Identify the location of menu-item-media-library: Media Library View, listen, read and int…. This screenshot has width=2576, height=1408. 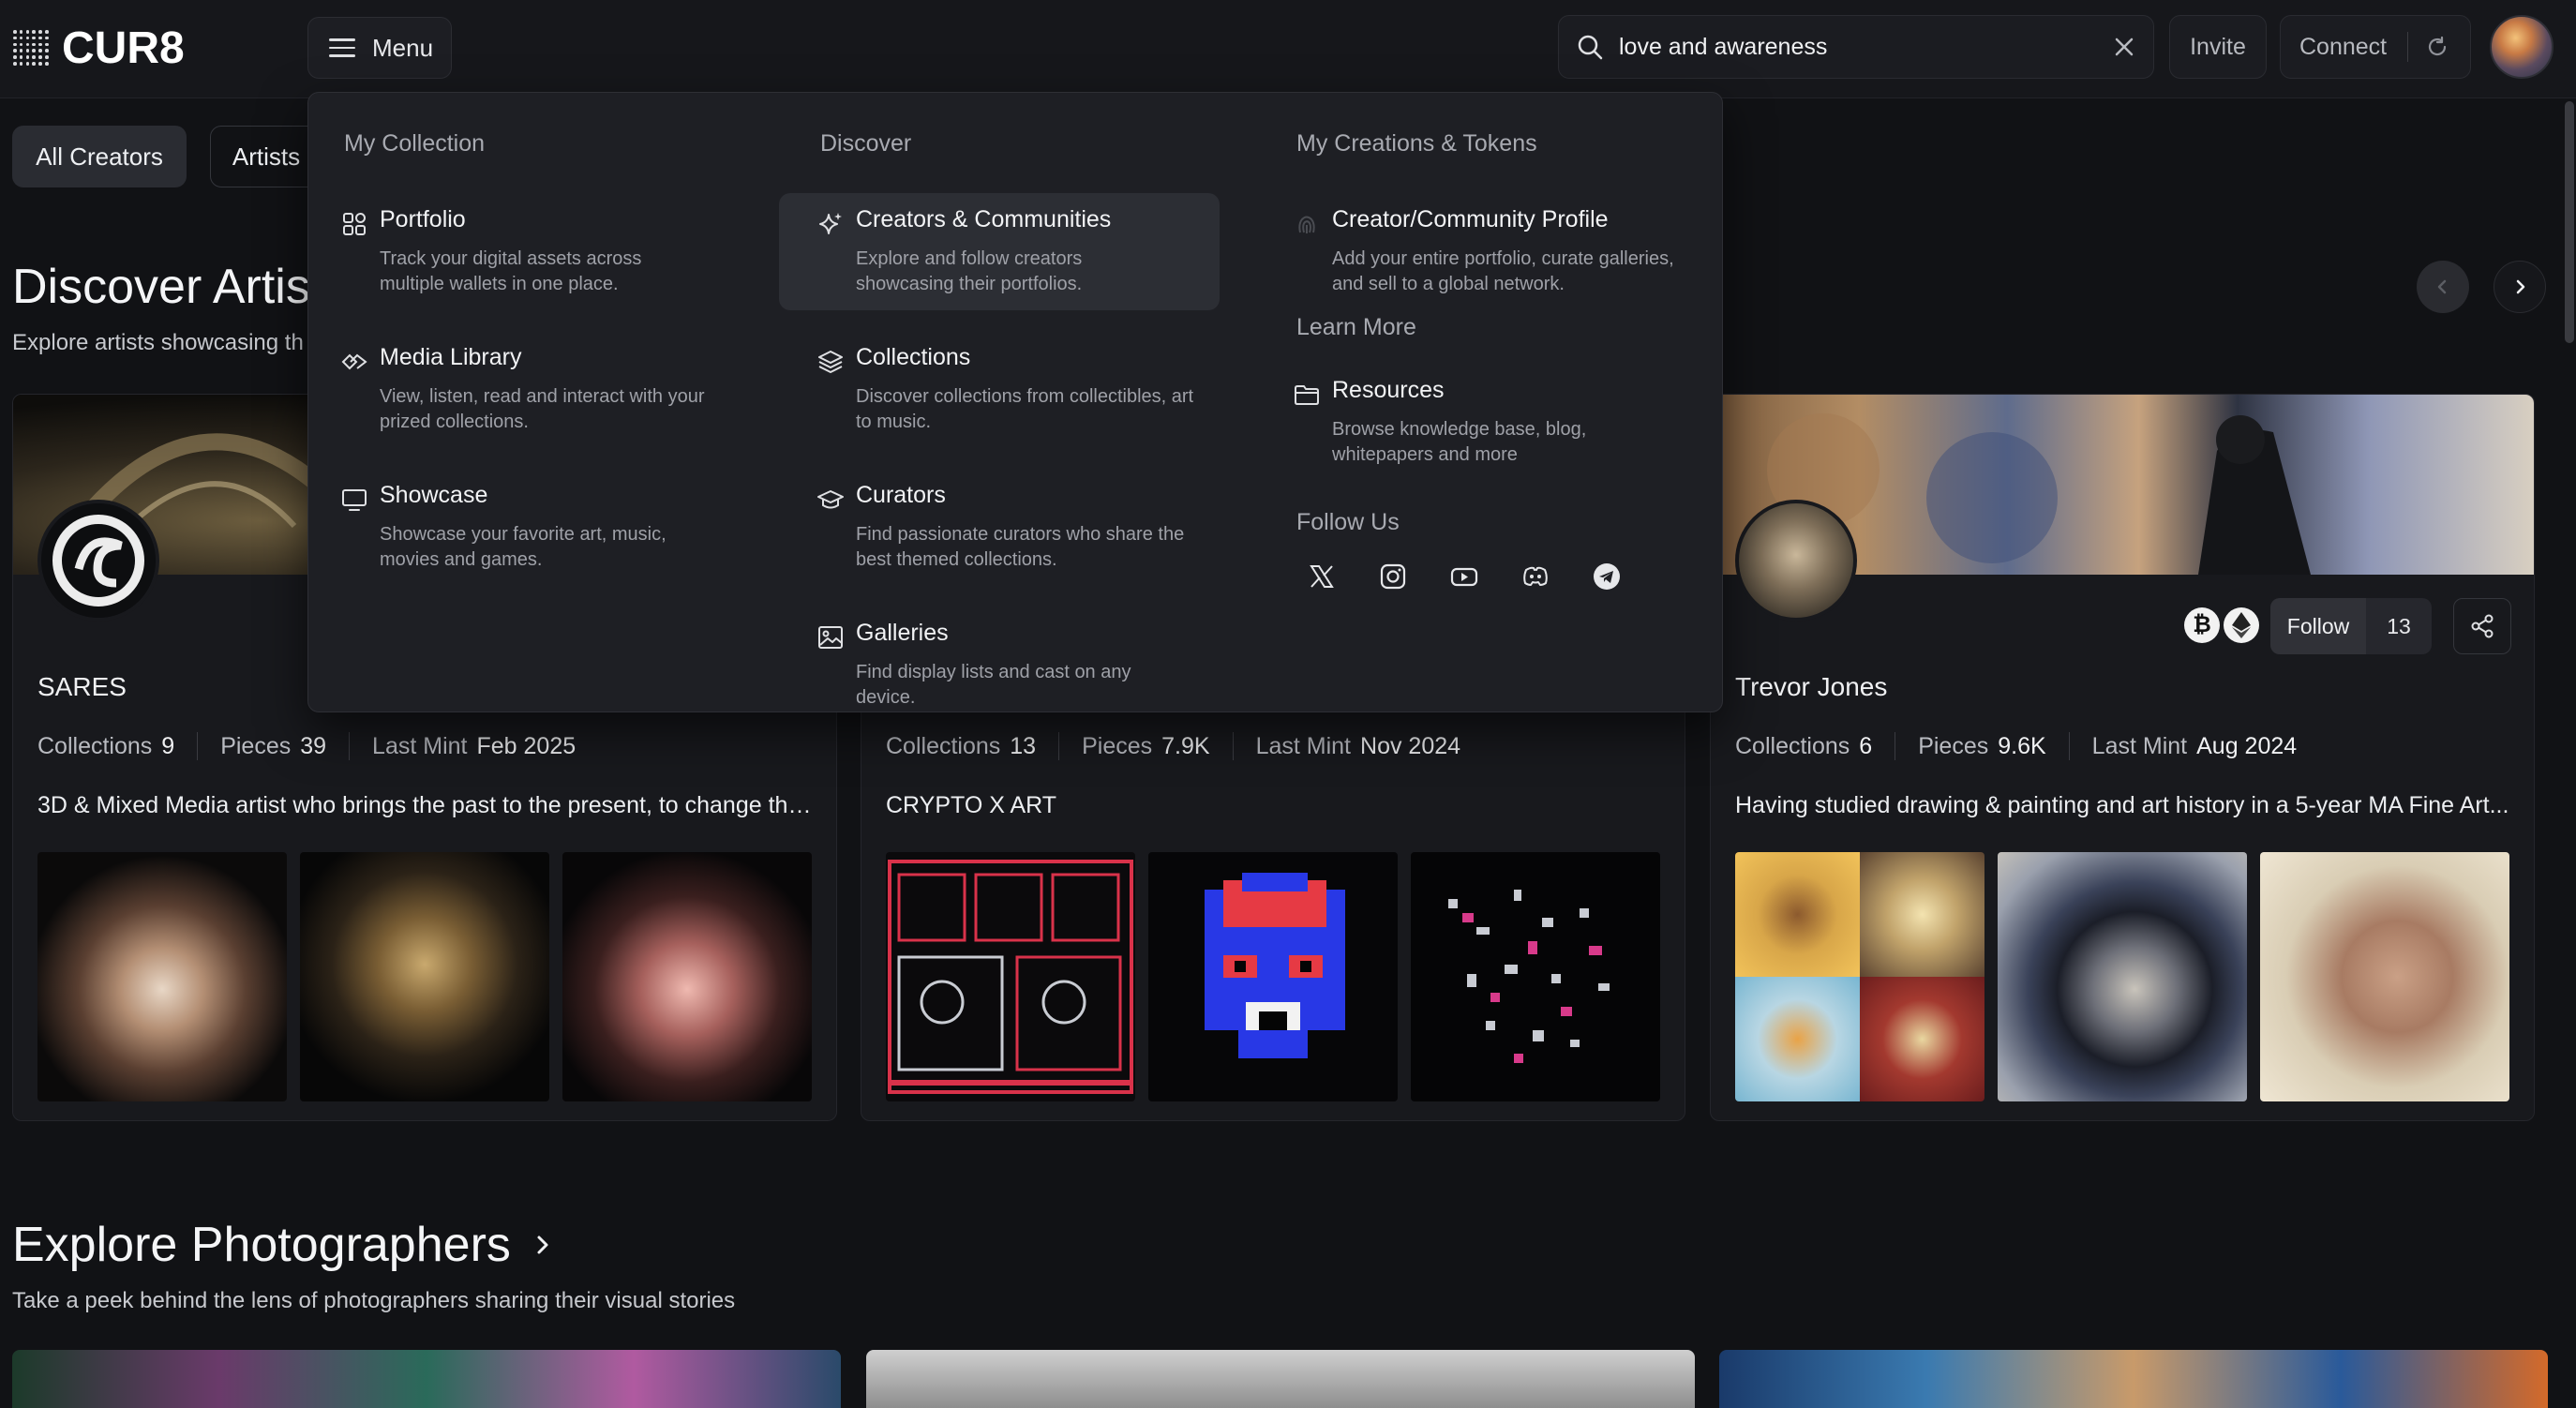
(523, 389).